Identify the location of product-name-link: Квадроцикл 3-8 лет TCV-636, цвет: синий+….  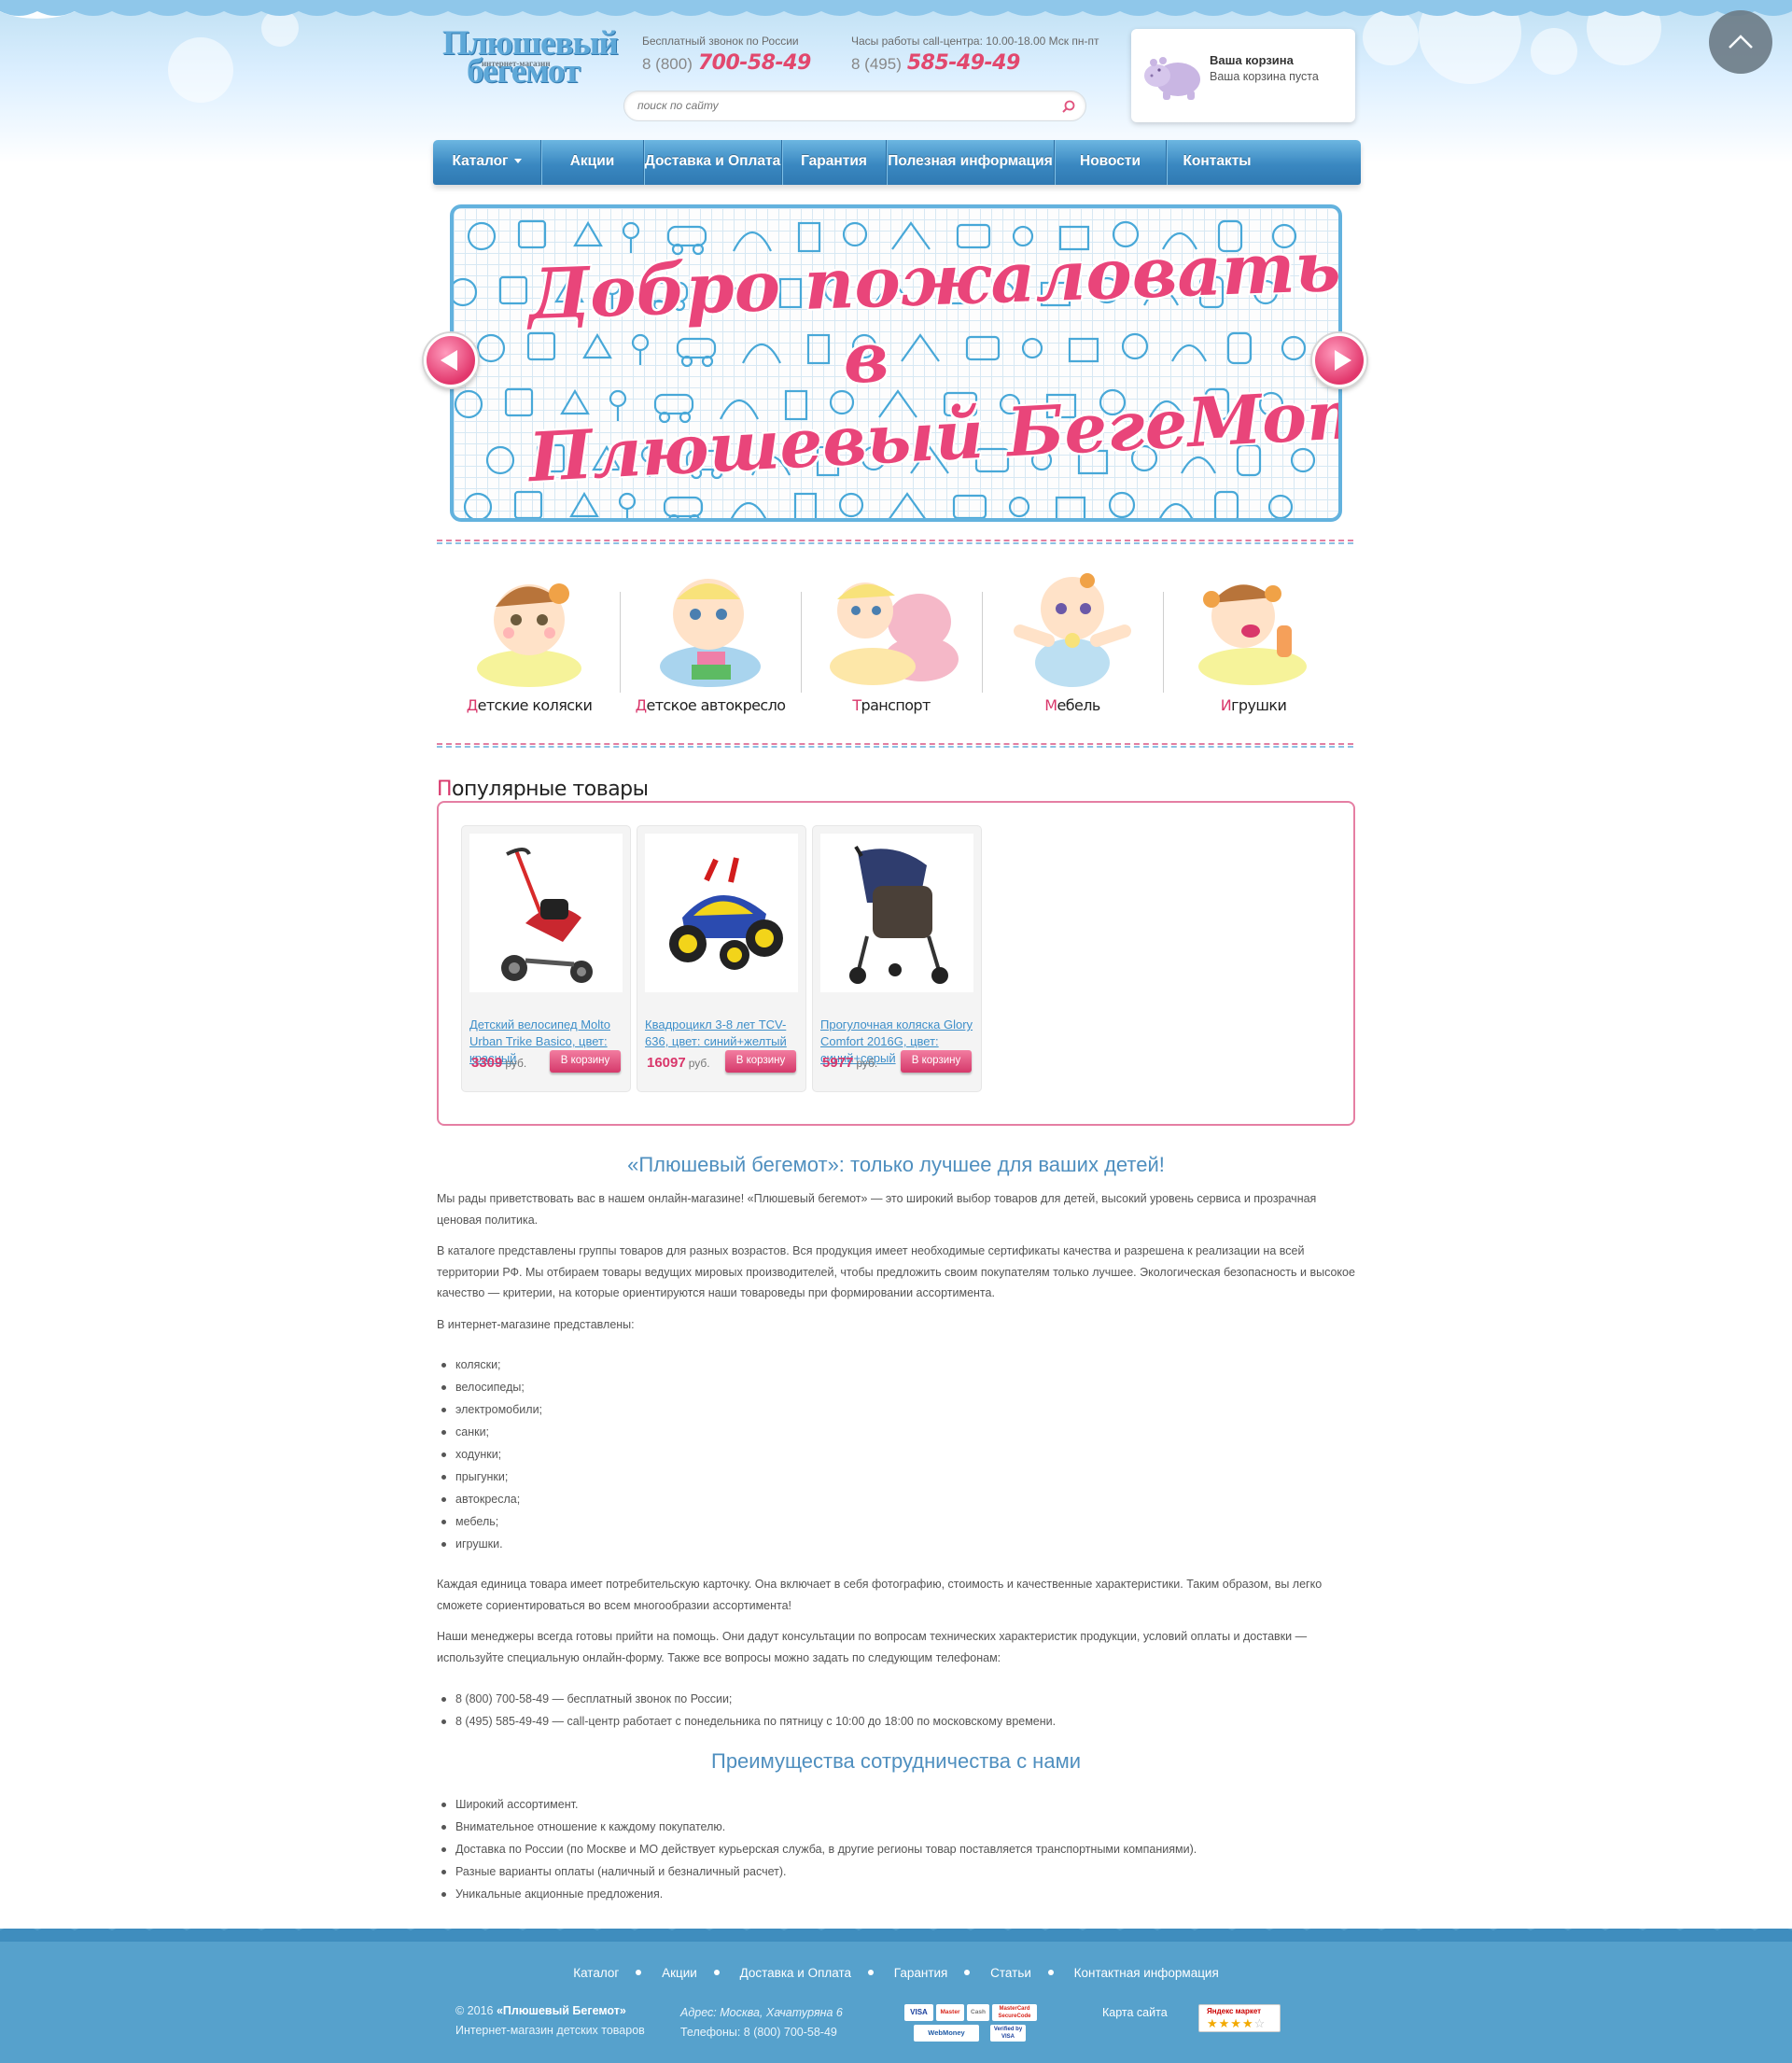
(724, 1033).